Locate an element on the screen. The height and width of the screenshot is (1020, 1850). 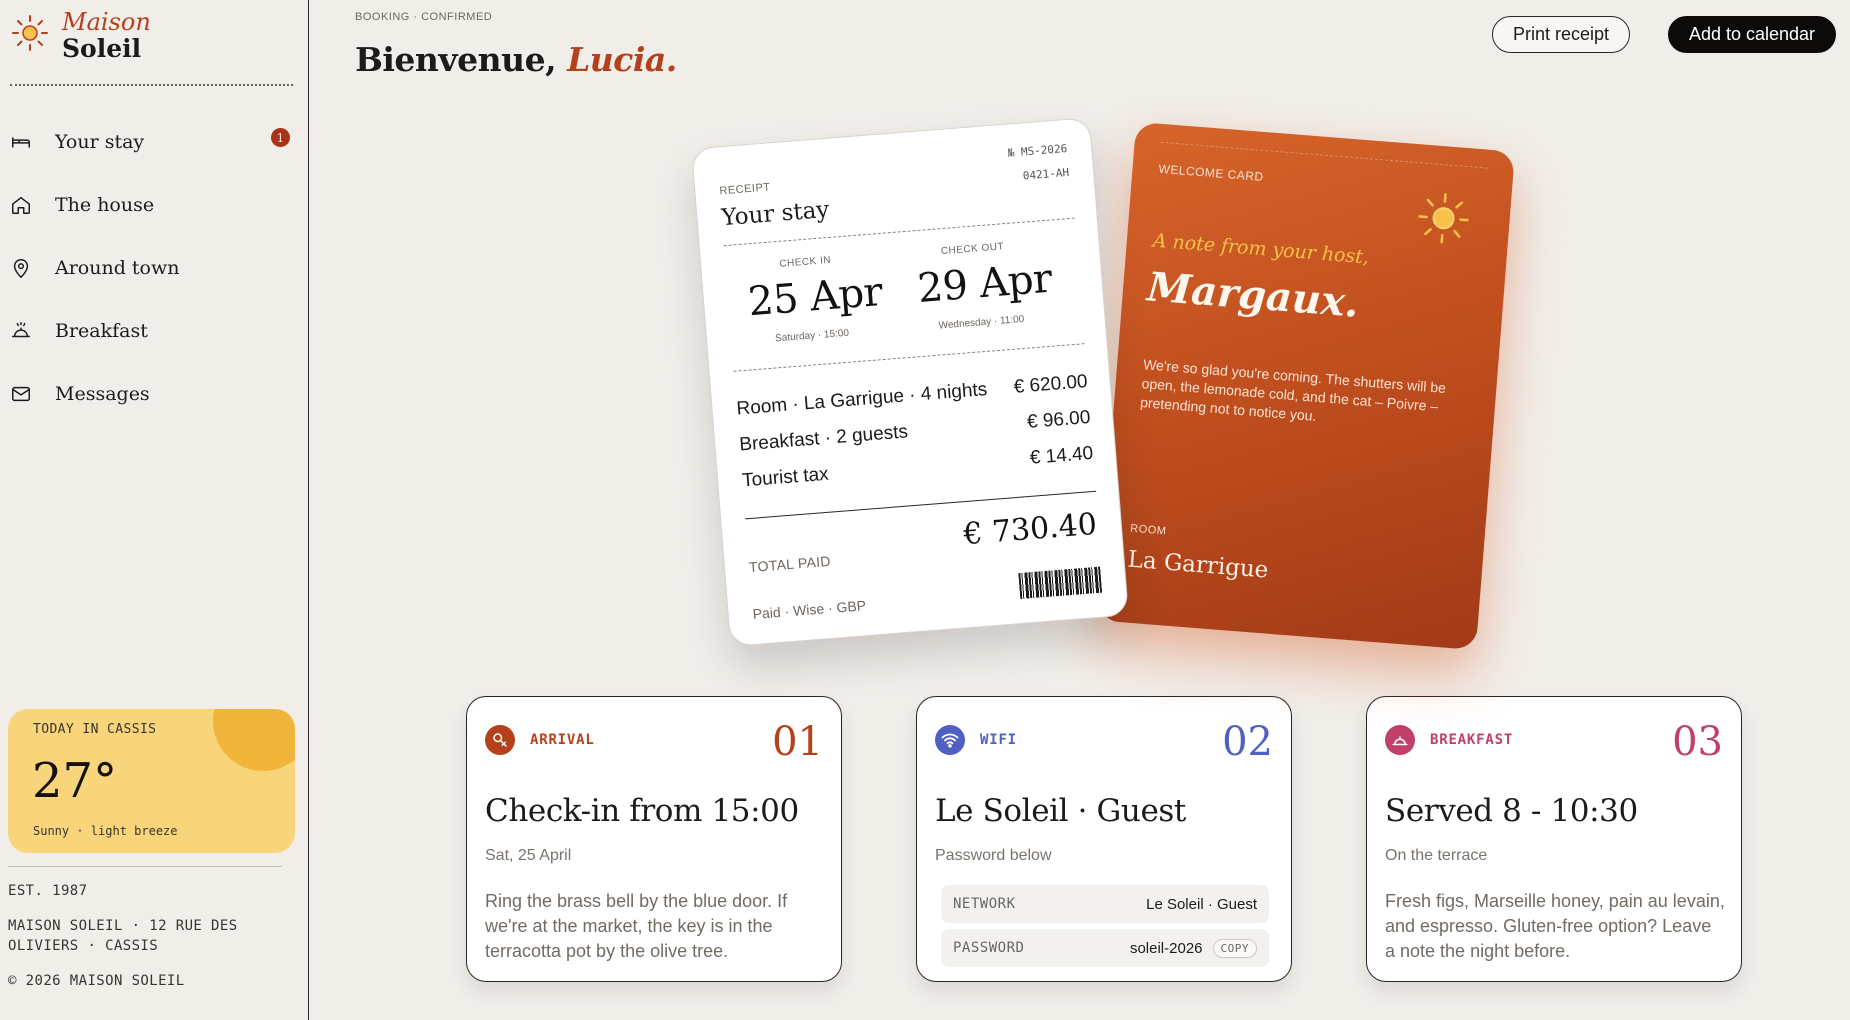
sidebar-item-around-town: Around town is located at coordinates (154, 267).